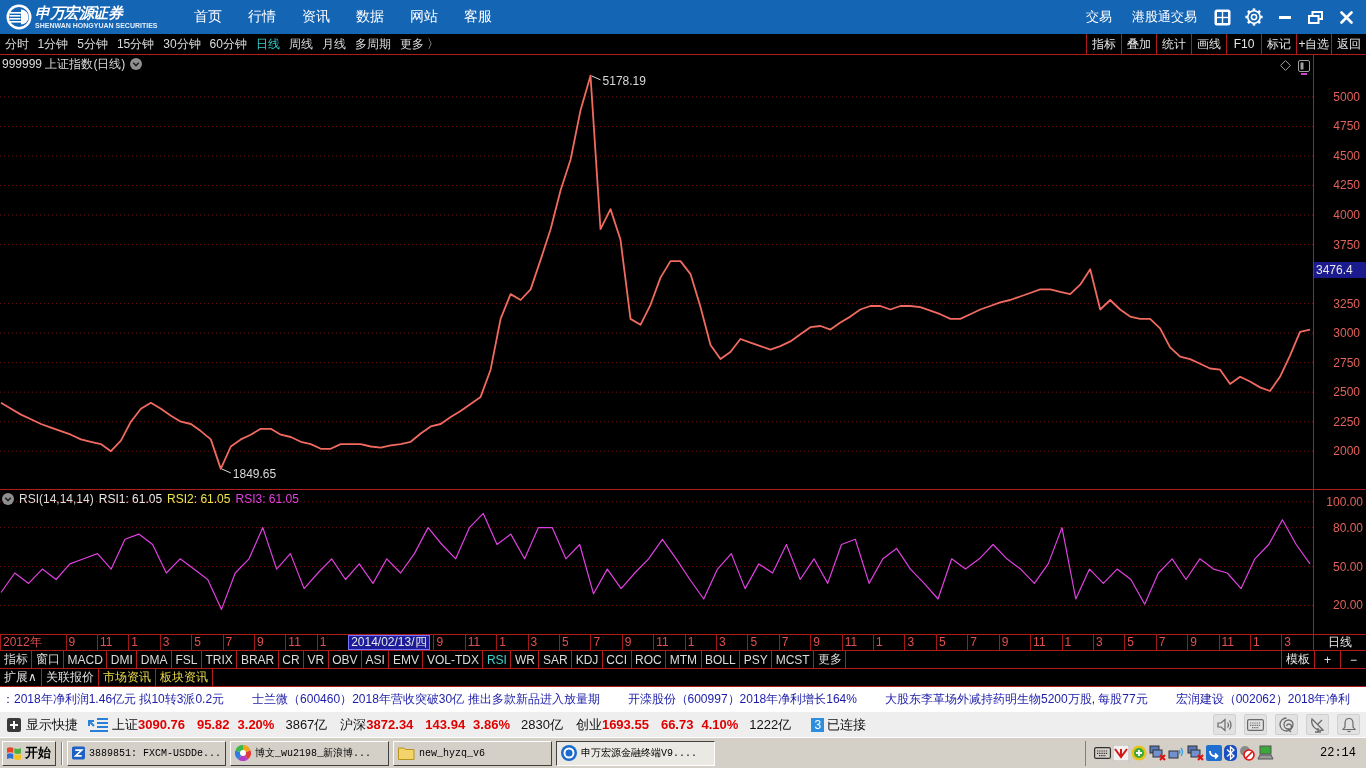 The image size is (1366, 768). I want to click on task-button: new_hyzq_v6, so click(472, 753).